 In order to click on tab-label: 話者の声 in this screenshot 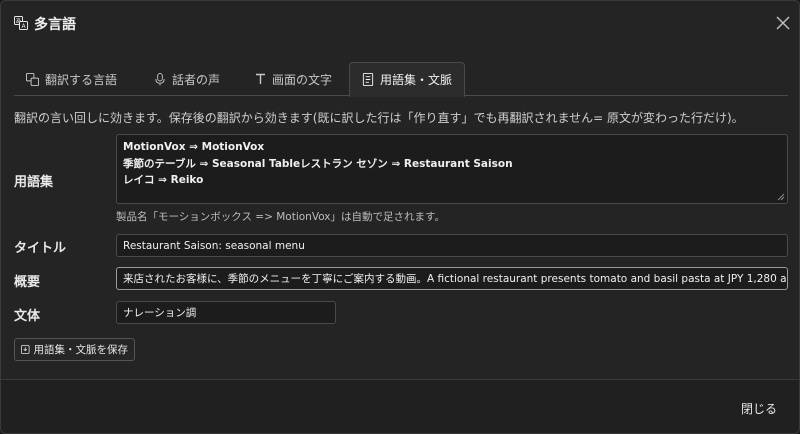, I will do `click(196, 79)`.